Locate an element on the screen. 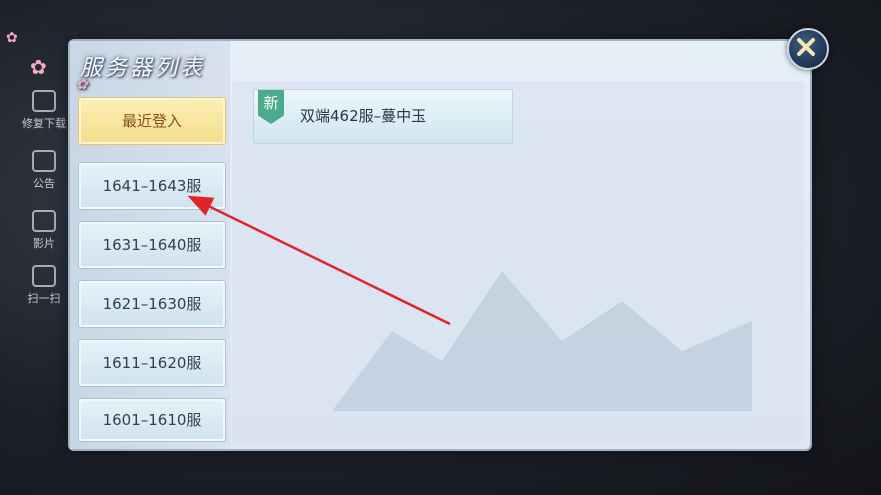 This screenshot has width=881, height=495. annotation-arrow is located at coordinates (319, 260).